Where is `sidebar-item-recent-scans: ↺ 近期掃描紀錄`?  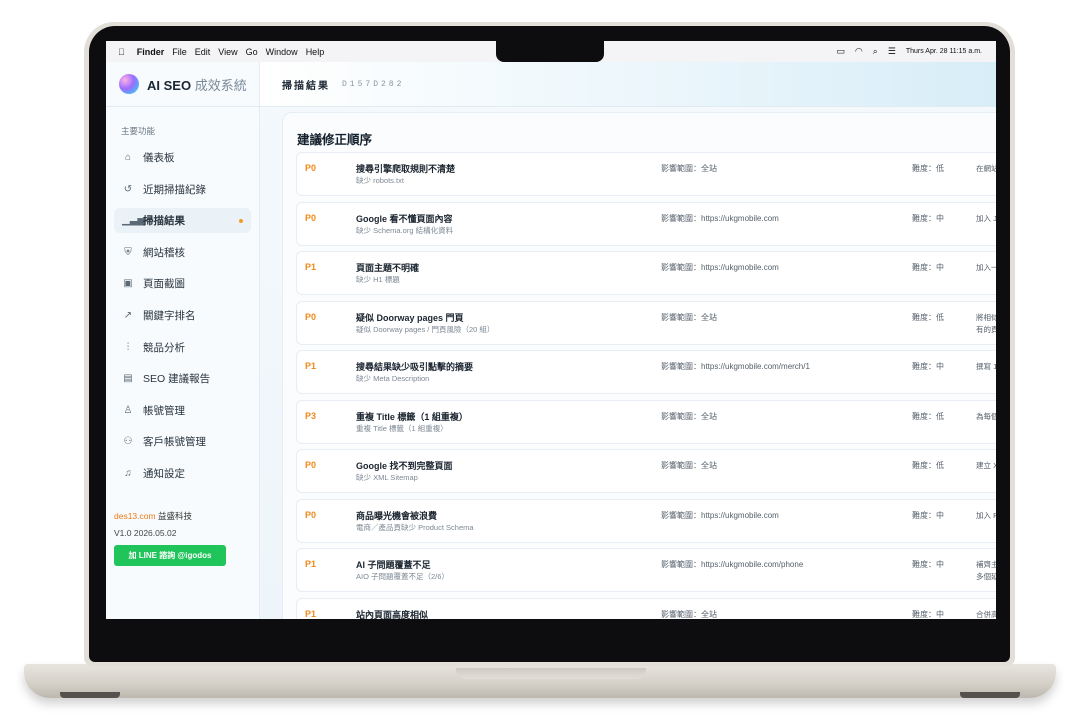 sidebar-item-recent-scans: ↺ 近期掃描紀錄 is located at coordinates (182, 189).